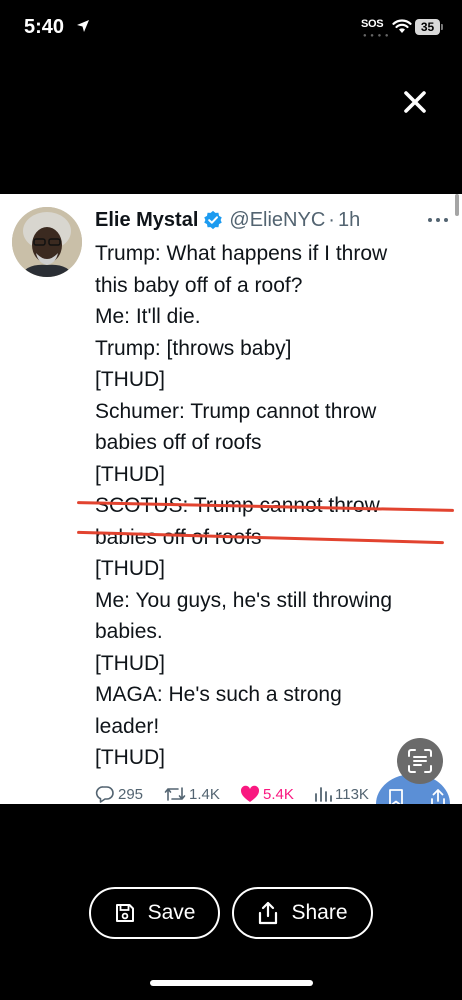 Image resolution: width=462 pixels, height=1000 pixels. Describe the element at coordinates (129, 631) in the screenshot. I see `tweet-line: babies.` at that location.